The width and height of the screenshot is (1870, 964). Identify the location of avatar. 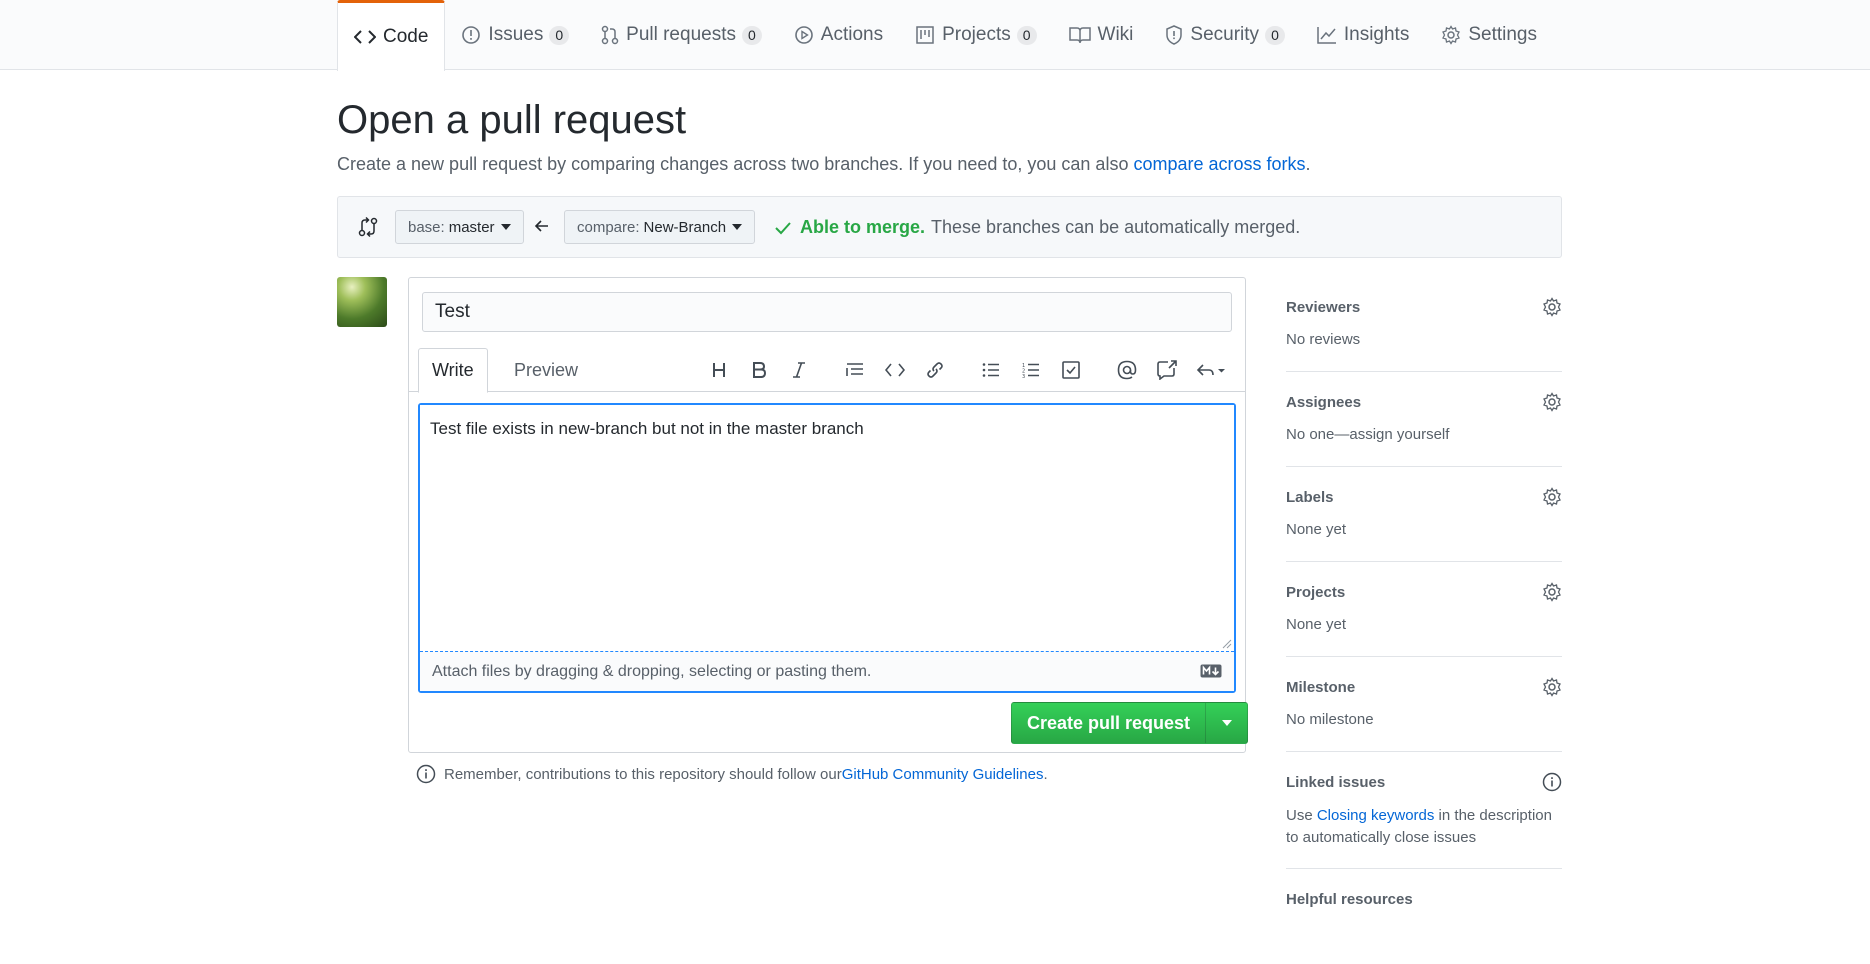
(362, 302).